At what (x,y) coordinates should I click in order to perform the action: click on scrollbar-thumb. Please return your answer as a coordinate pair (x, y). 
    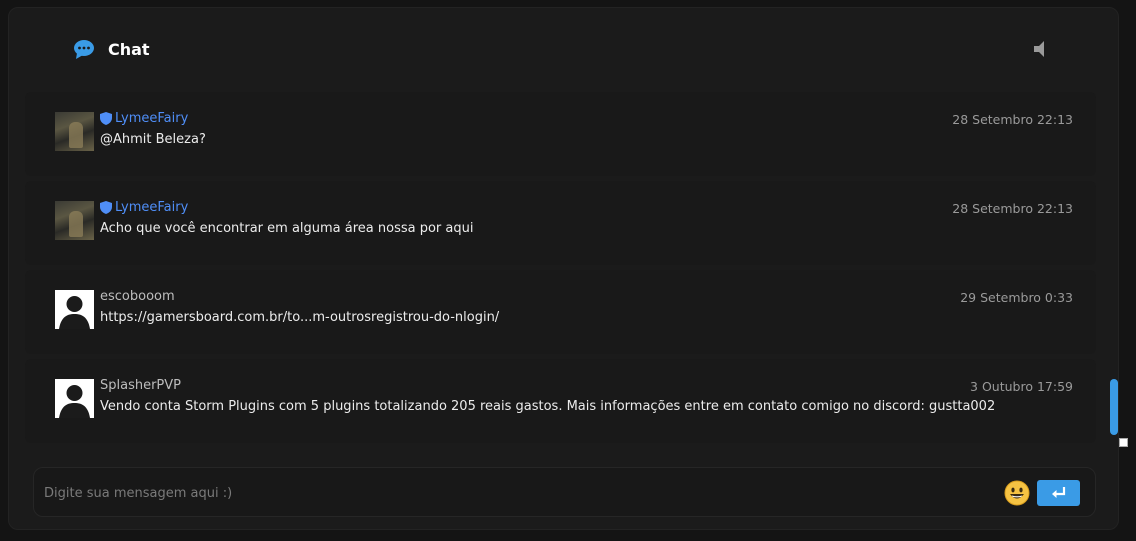
    Looking at the image, I should click on (1114, 407).